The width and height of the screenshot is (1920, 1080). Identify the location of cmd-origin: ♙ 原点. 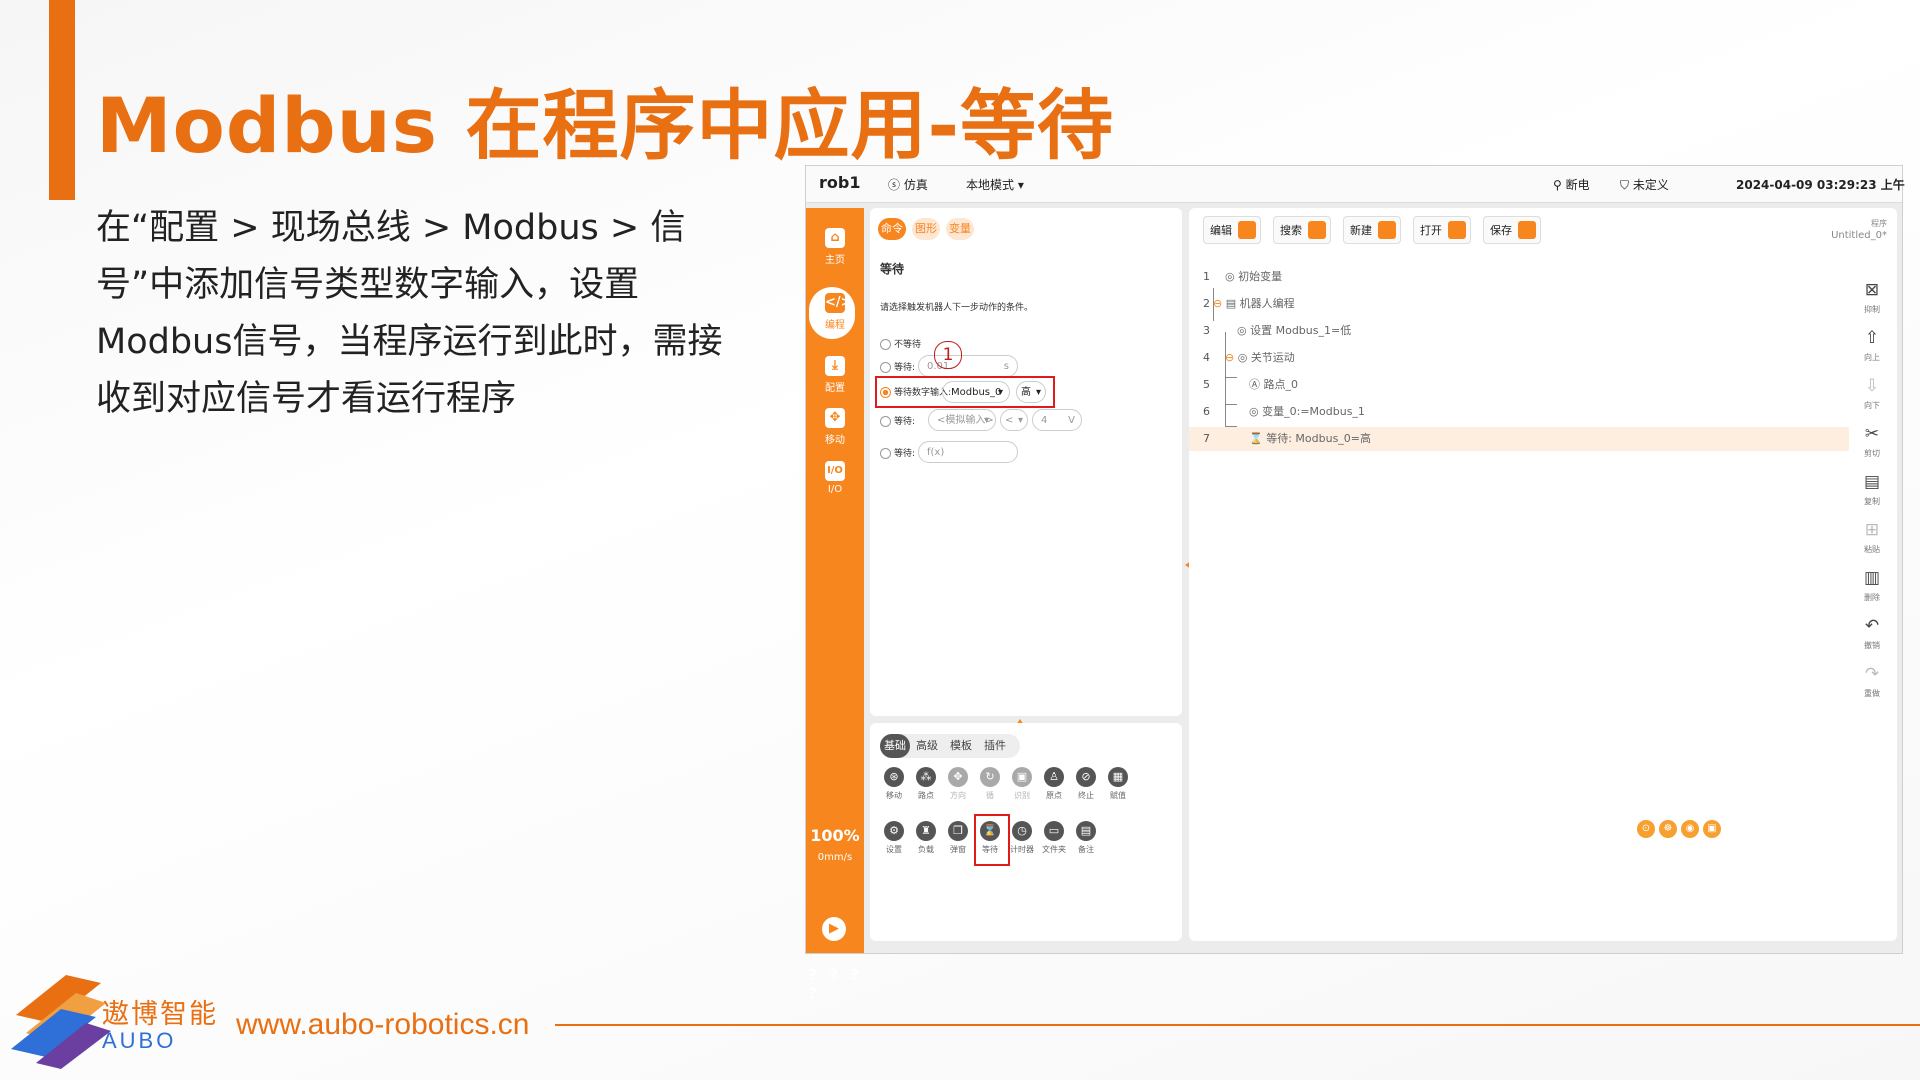
(1054, 784).